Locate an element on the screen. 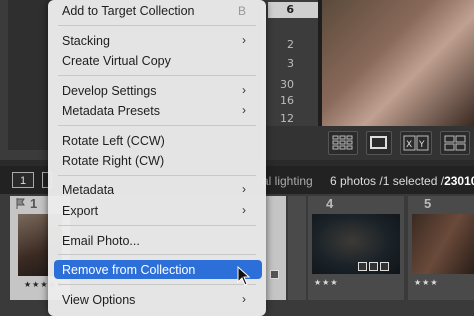 The image size is (474, 316). menu-item-rotate-right: Rotate Right (CW) is located at coordinates (113, 161).